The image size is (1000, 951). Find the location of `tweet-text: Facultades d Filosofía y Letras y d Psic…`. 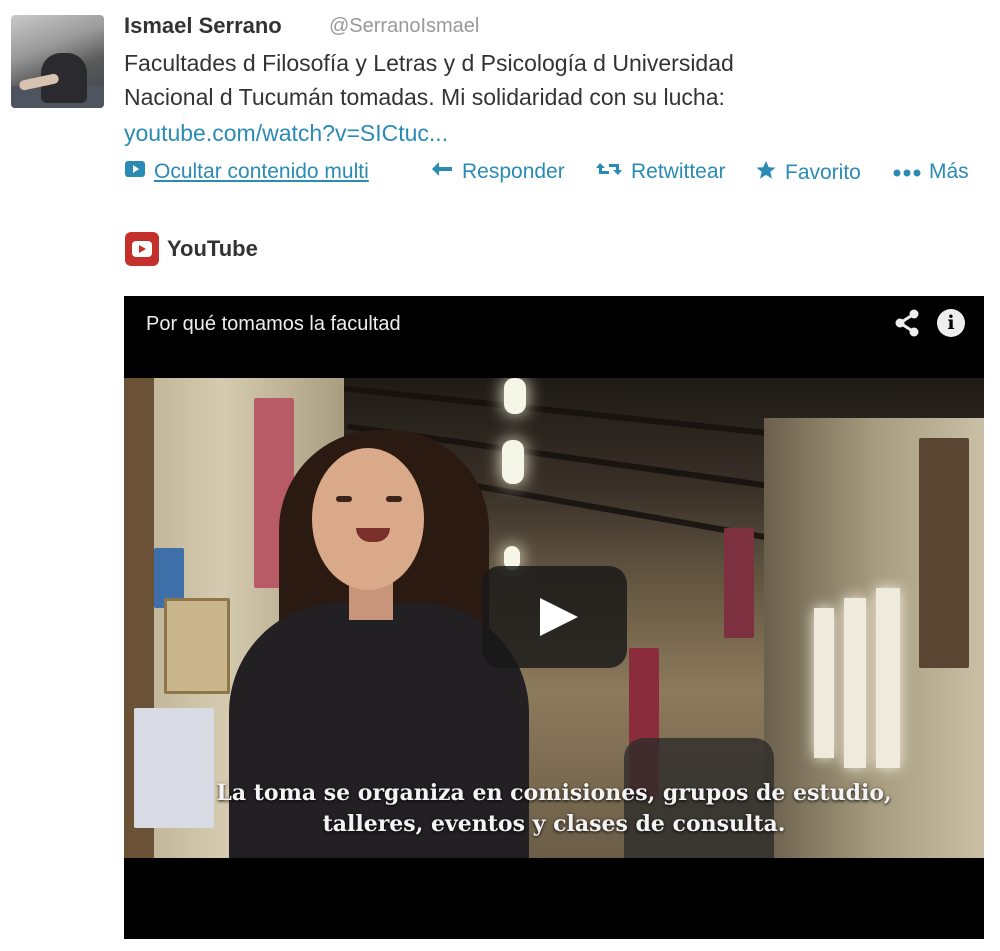

tweet-text: Facultades d Filosofía y Letras y d Psic… is located at coordinates (504, 80).